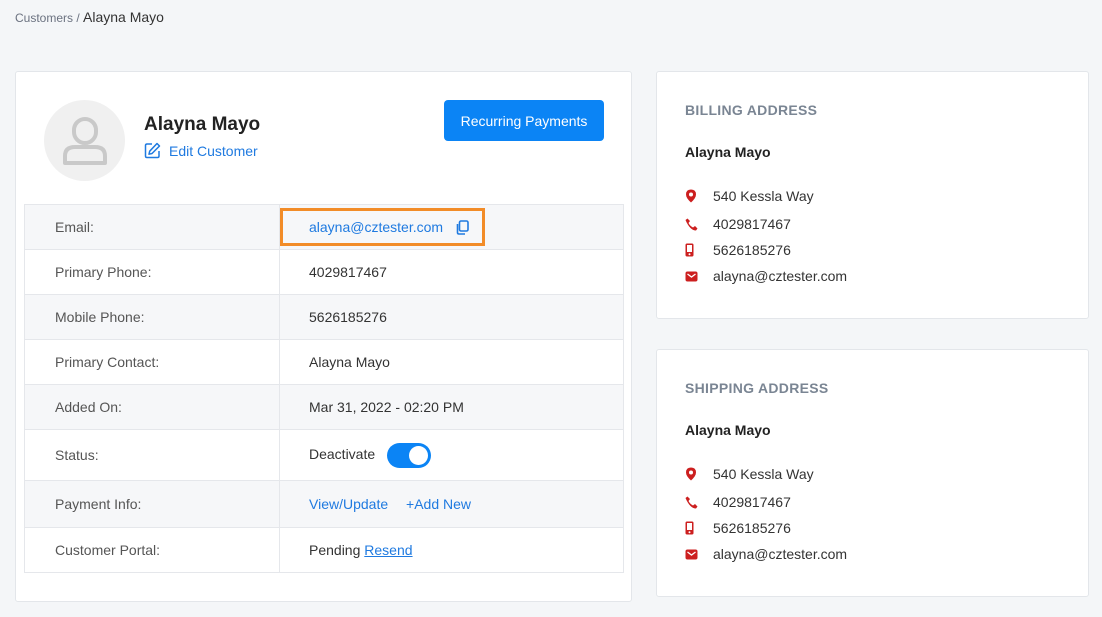 Image resolution: width=1102 pixels, height=617 pixels. I want to click on row-primary-phone: Primary Phone: 4029817467, so click(324, 272).